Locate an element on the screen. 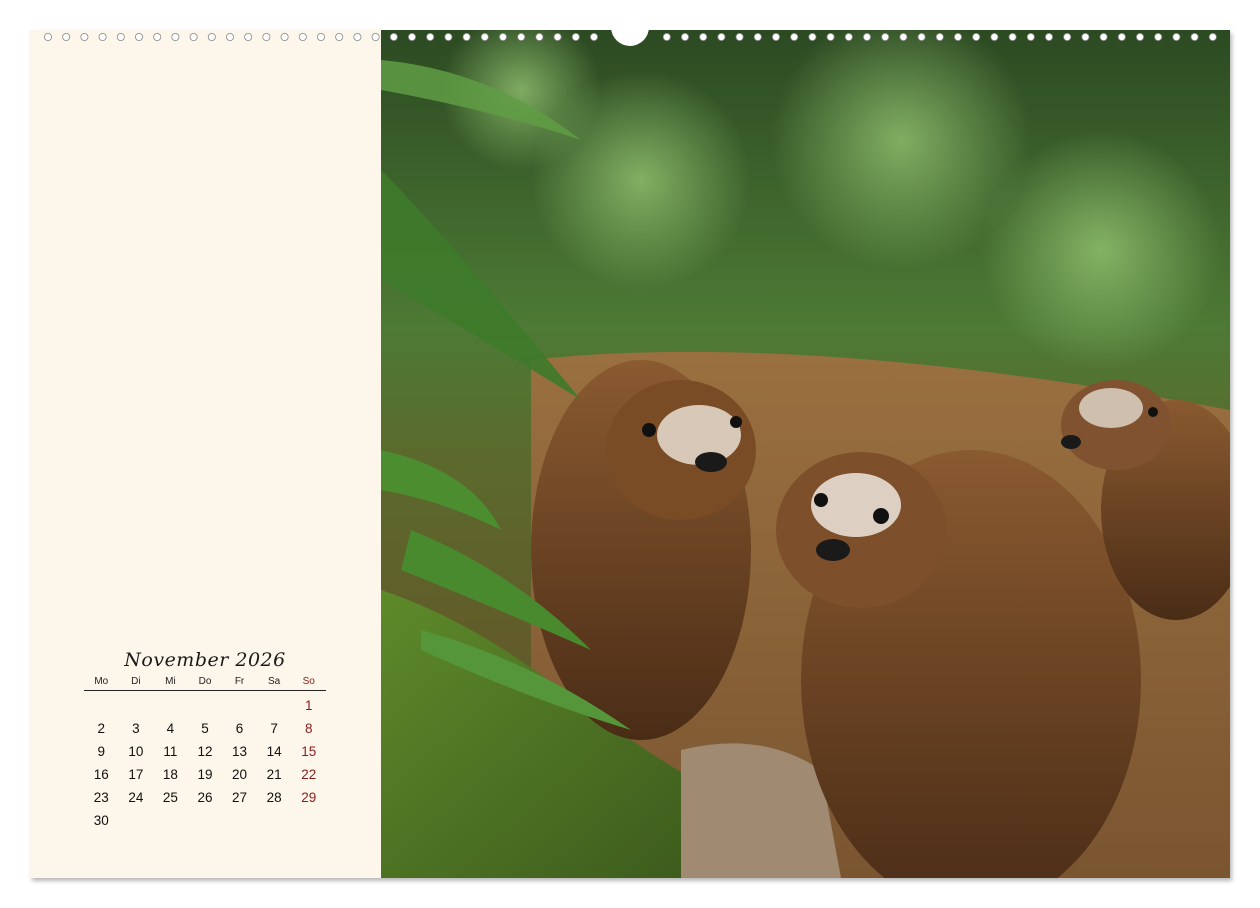 The width and height of the screenshot is (1260, 908). day-cell: 2 is located at coordinates (101, 728).